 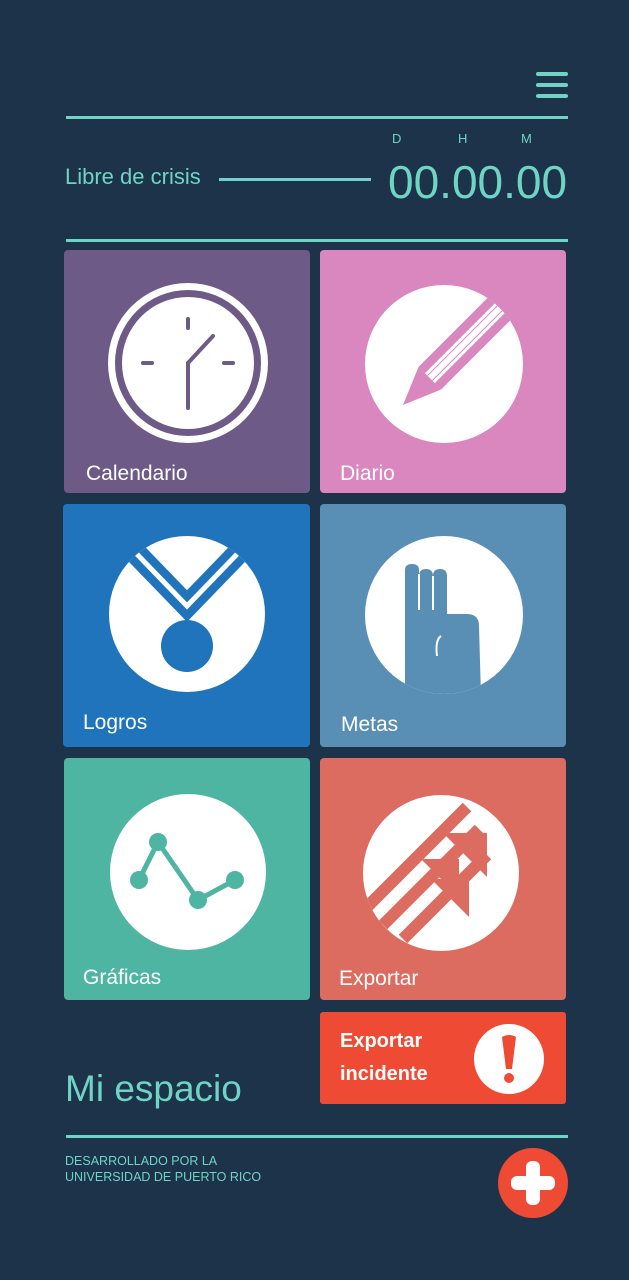 What do you see at coordinates (133, 176) in the screenshot?
I see `crisis-free-label: Libre de crisis` at bounding box center [133, 176].